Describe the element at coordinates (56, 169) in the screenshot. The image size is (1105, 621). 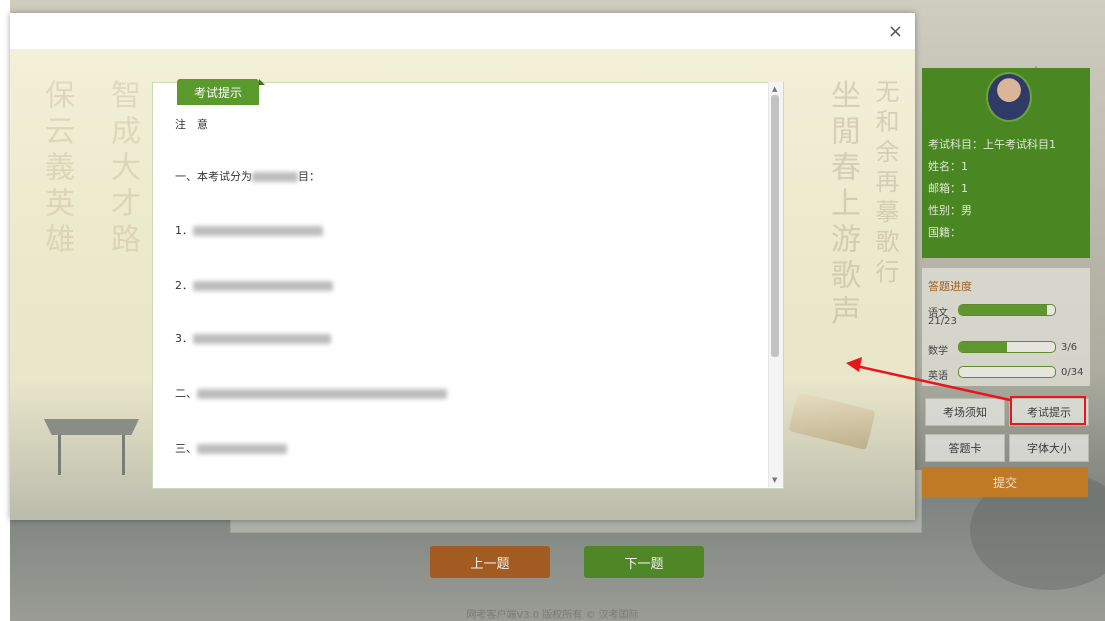
I see `calligraphy-left-1: 保云義英雄` at that location.